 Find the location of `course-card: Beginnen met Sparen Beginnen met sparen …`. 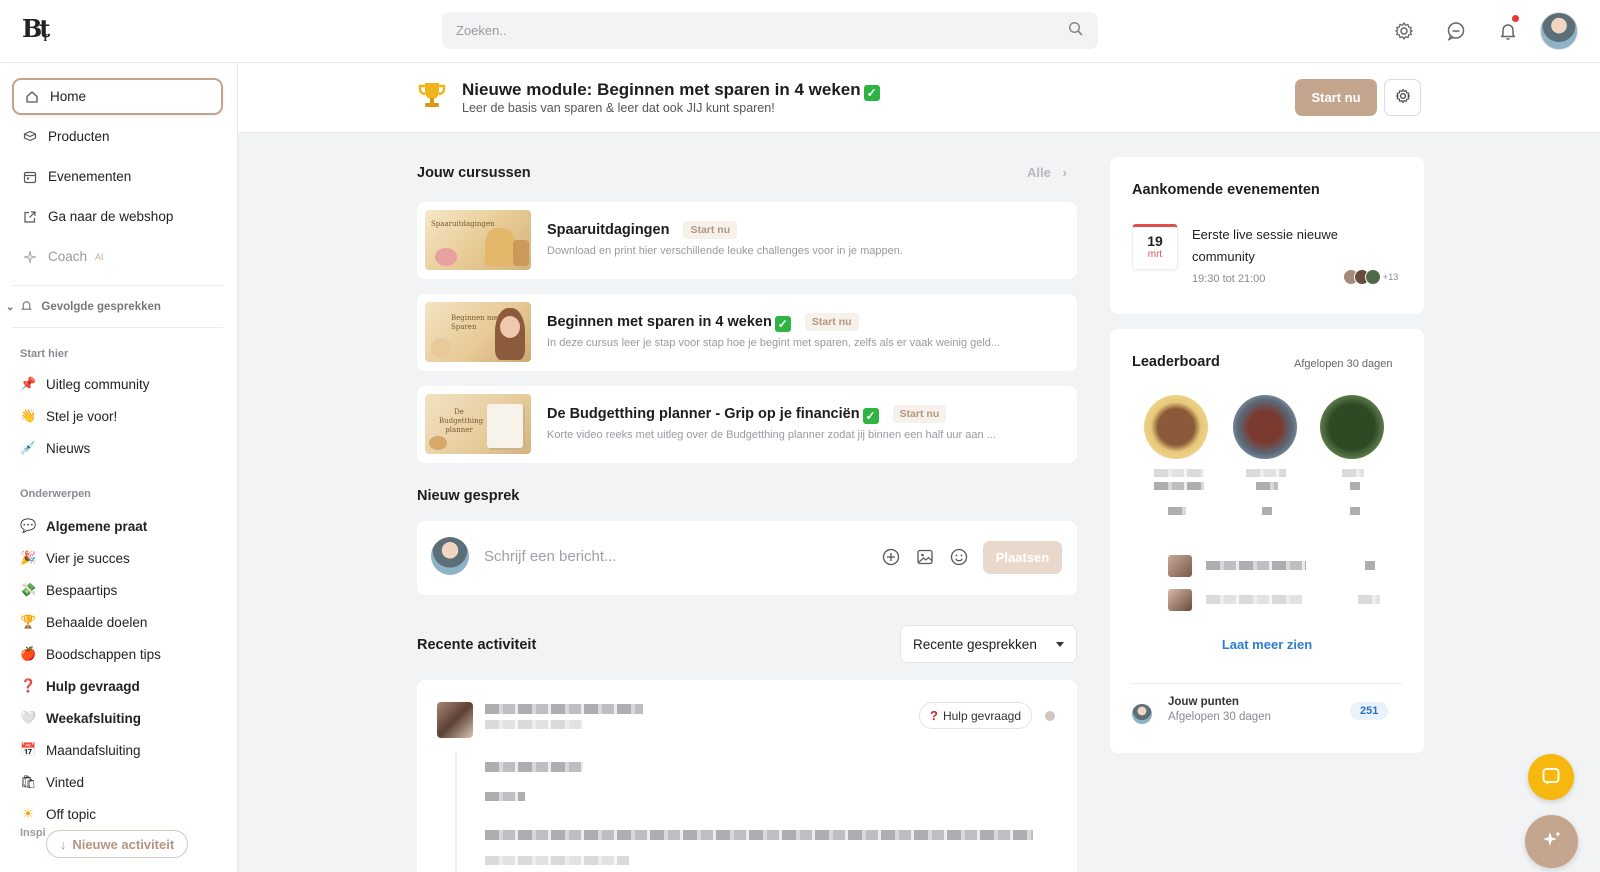

course-card: Beginnen met Sparen Beginnen met sparen … is located at coordinates (747, 332).